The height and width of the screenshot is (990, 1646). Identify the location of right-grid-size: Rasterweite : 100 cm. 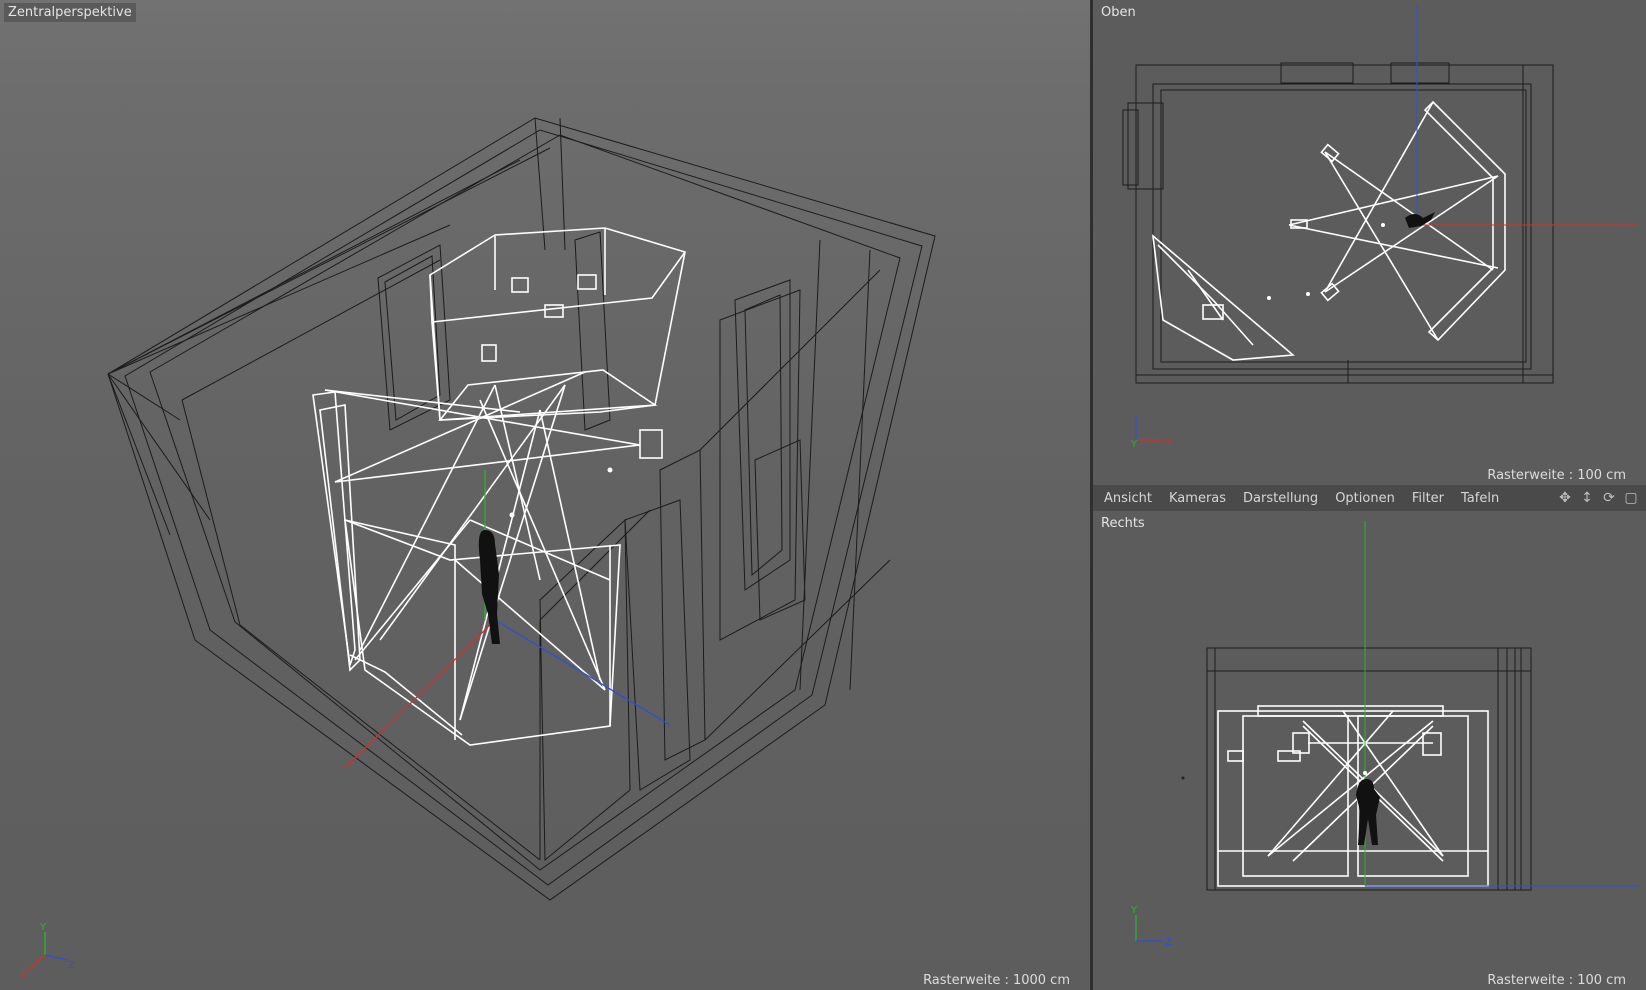
(1556, 980).